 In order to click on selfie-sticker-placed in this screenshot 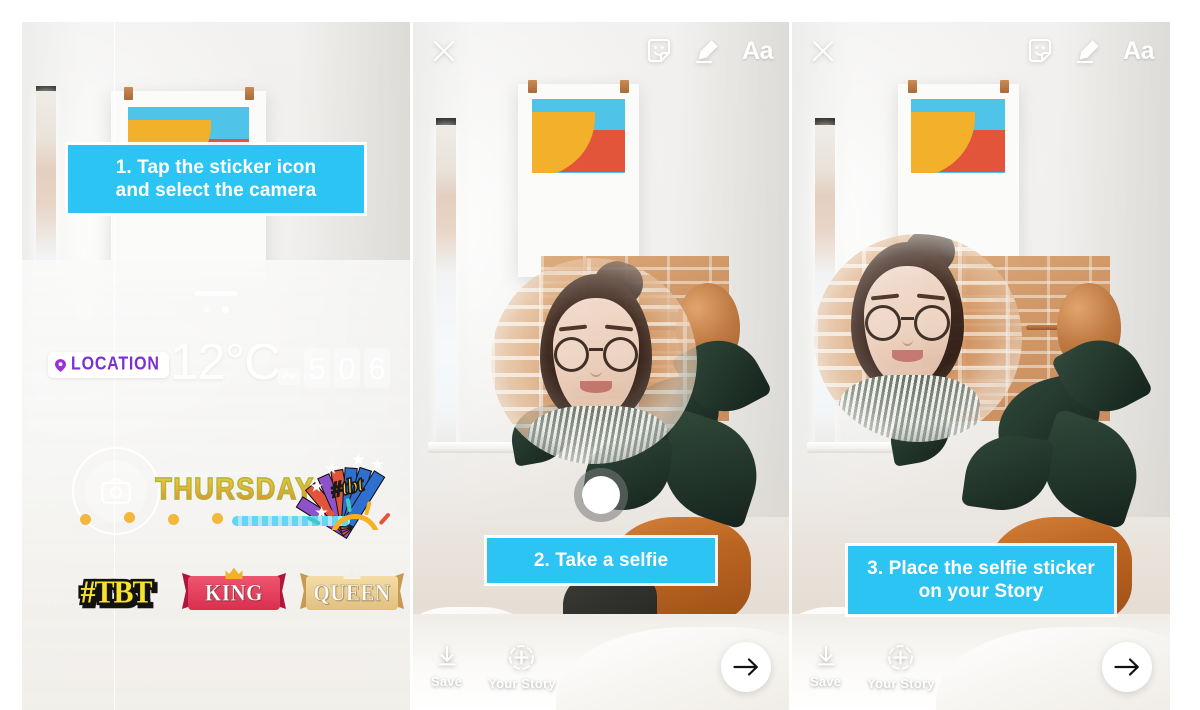, I will do `click(918, 338)`.